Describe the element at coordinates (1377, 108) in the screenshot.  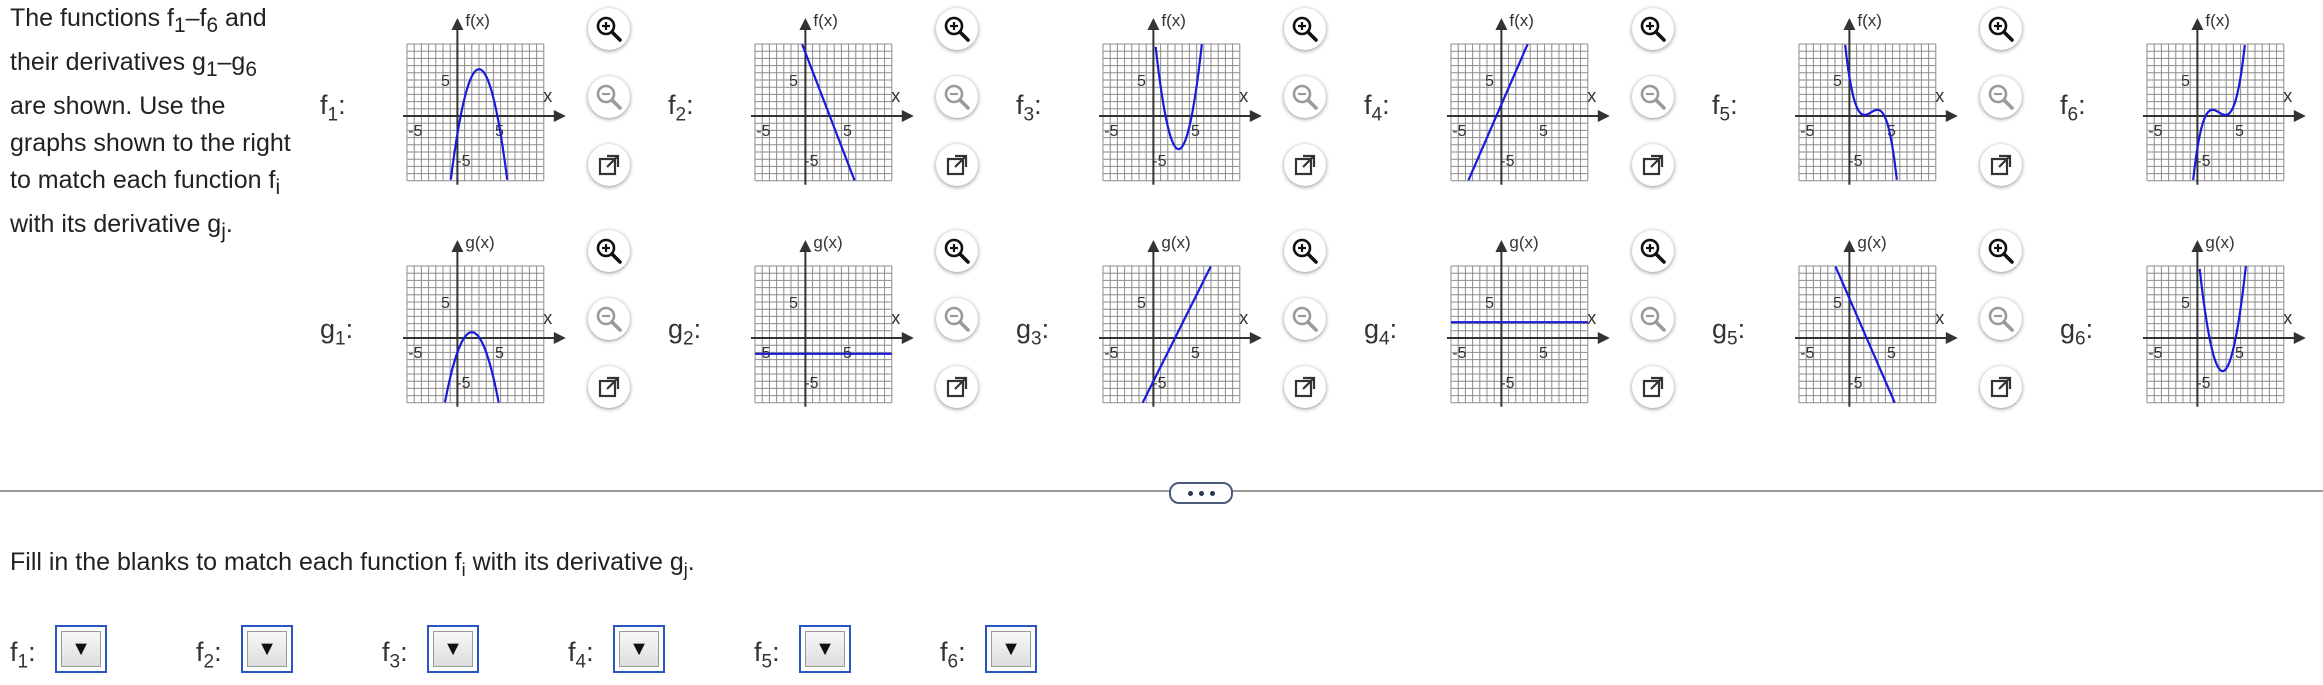
I see `graph-label: f4:` at that location.